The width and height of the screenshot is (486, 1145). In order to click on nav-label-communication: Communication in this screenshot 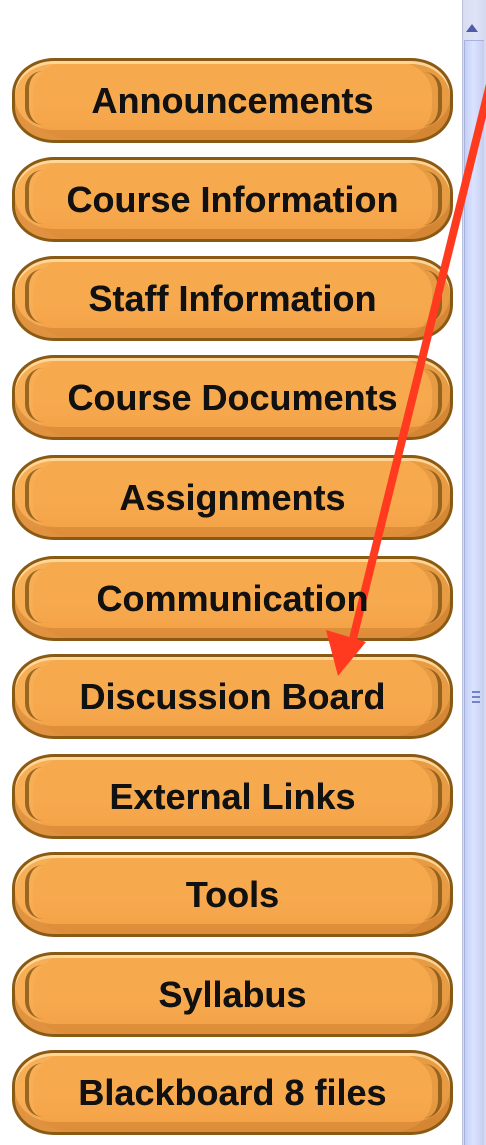, I will do `click(232, 598)`.